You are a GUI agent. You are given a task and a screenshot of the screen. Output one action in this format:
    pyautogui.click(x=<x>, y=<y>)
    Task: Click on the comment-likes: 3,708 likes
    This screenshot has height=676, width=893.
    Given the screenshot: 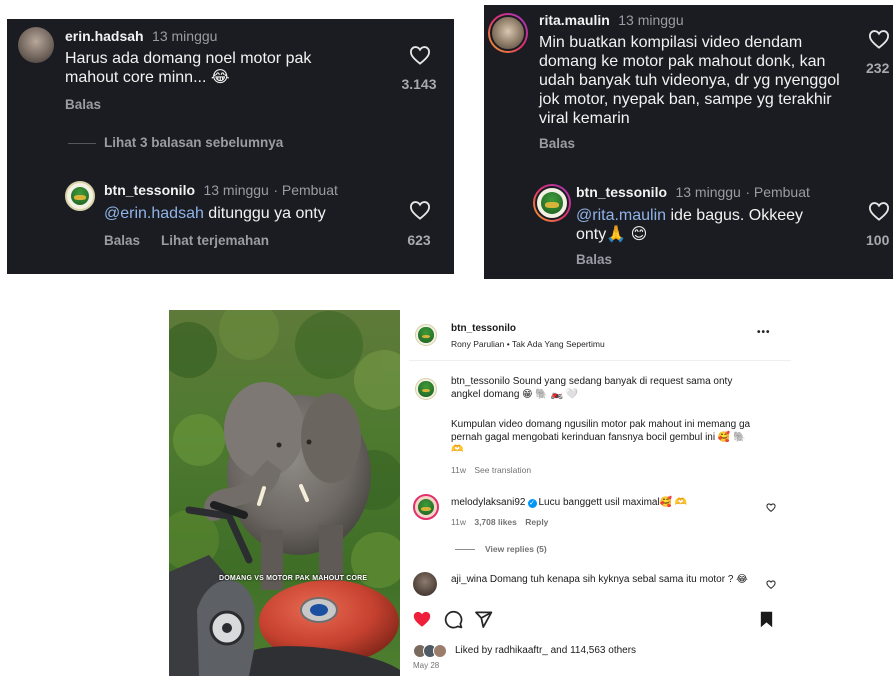 What is the action you would take?
    pyautogui.click(x=495, y=522)
    